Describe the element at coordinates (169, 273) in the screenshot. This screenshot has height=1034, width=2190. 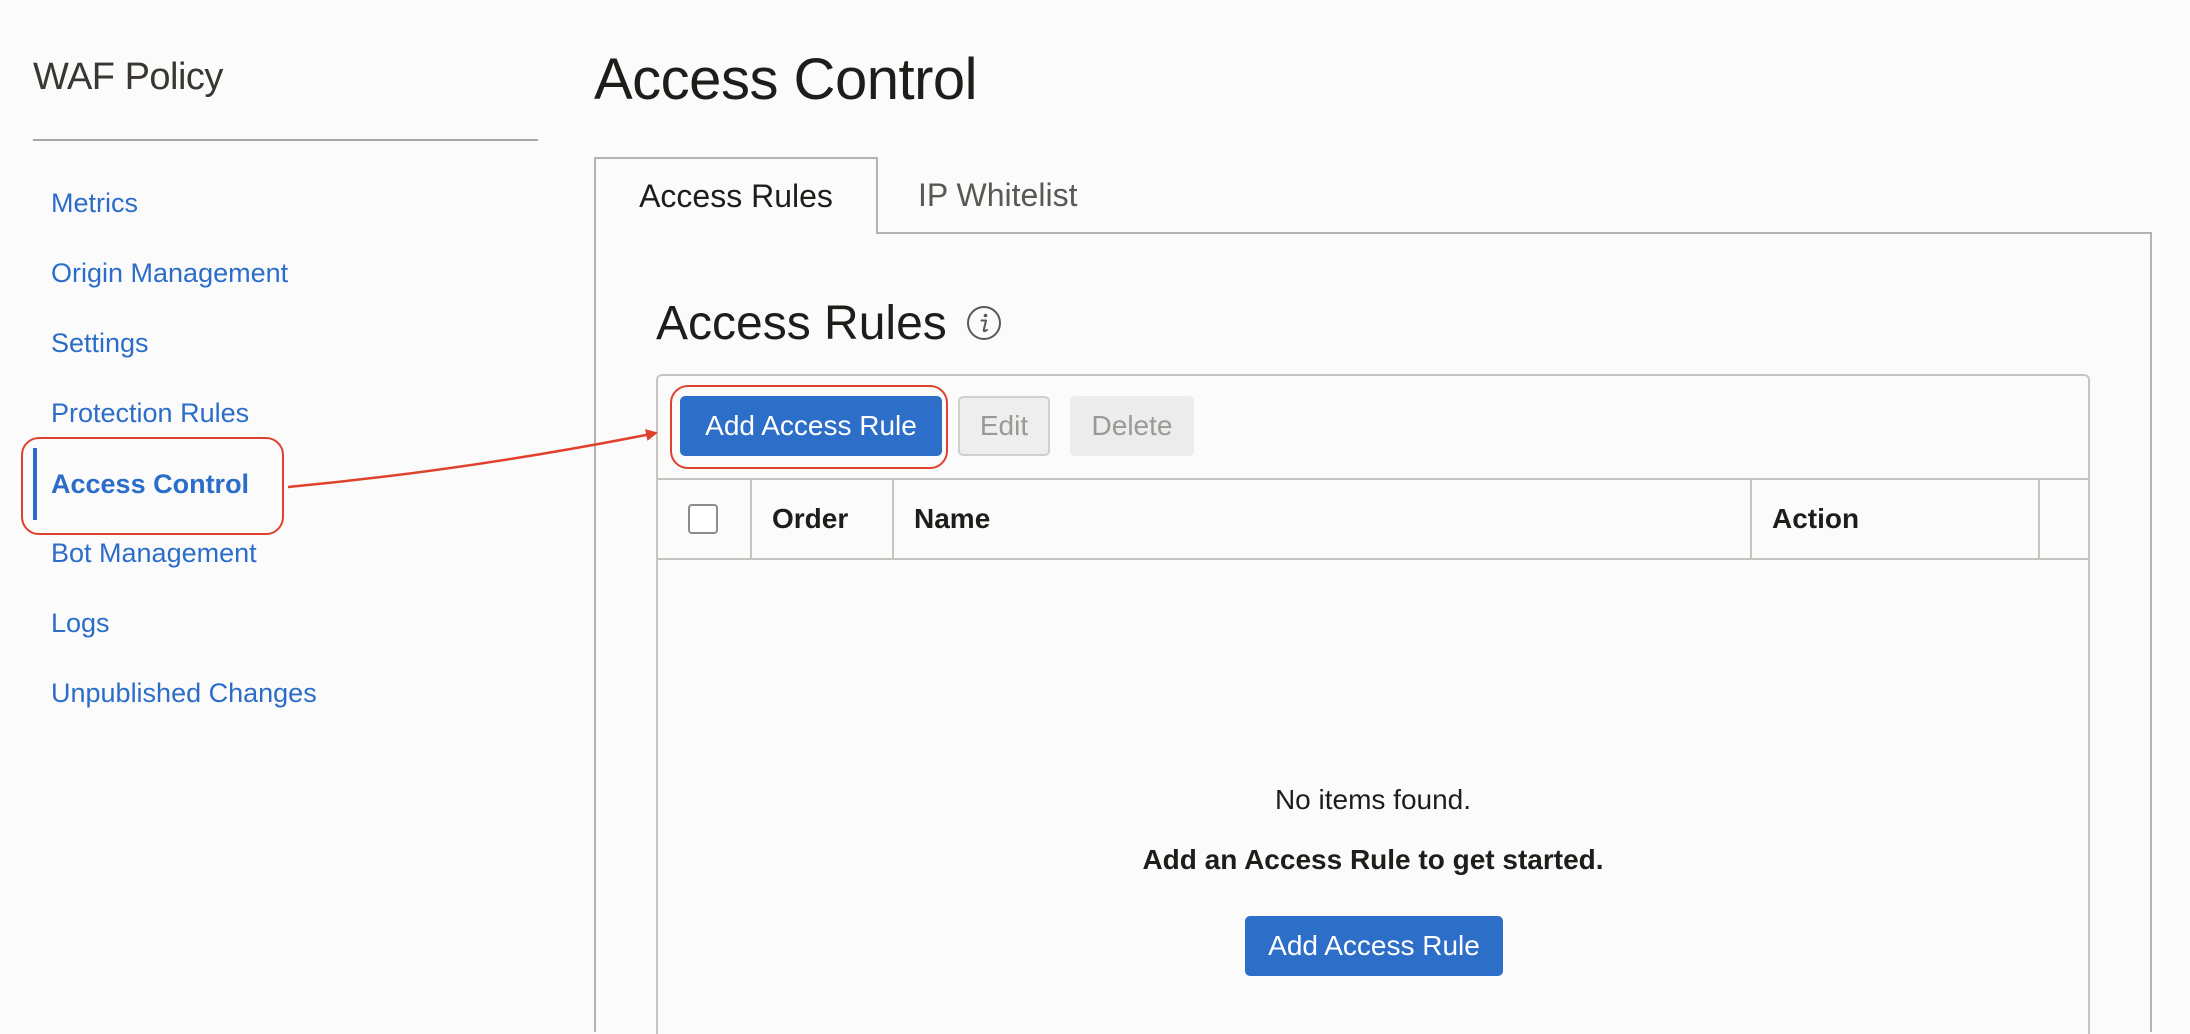
I see `sidebar-item-origin-management: Origin Management` at that location.